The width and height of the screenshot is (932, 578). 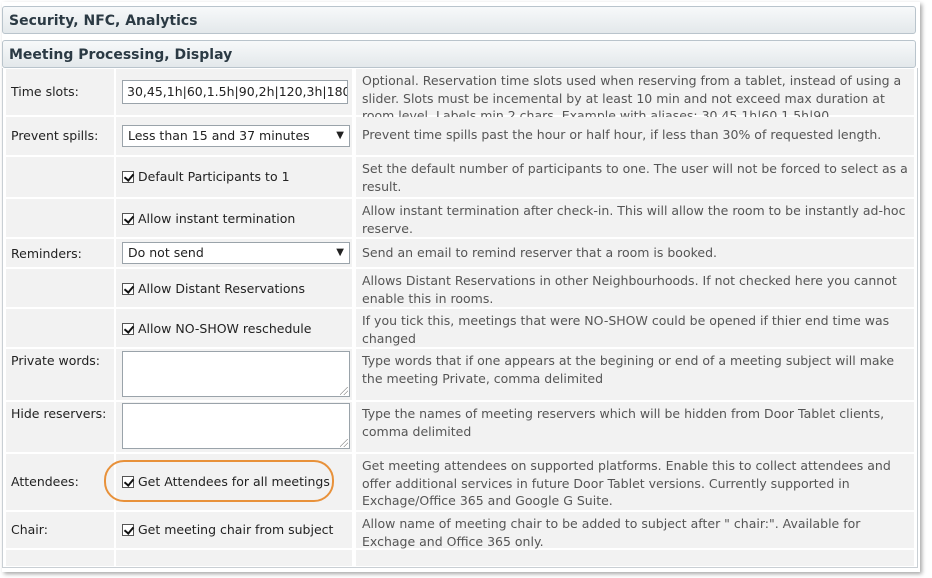 What do you see at coordinates (221, 288) in the screenshot?
I see `distant-reservations-label: Allow Distant Reservations` at bounding box center [221, 288].